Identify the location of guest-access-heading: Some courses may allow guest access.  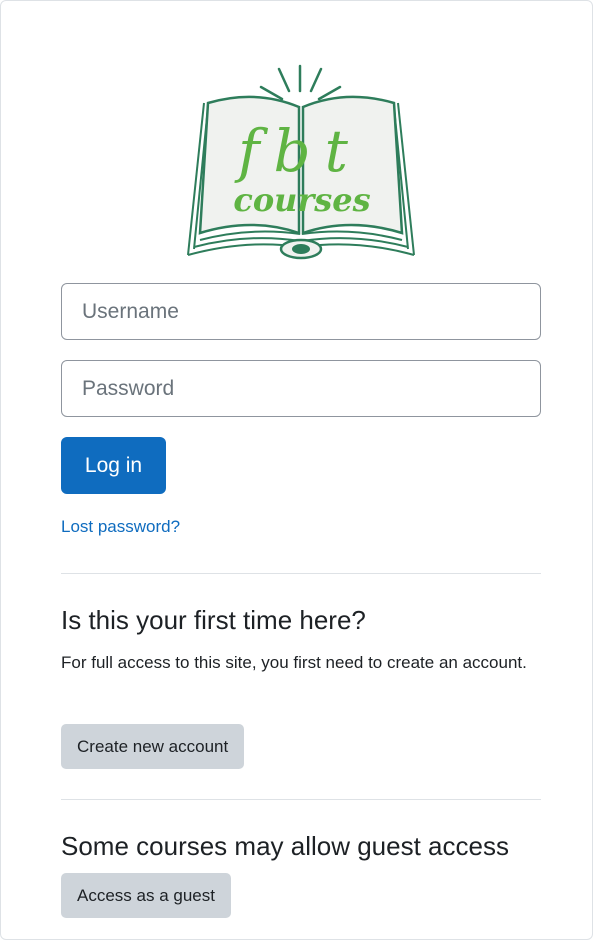
(285, 846).